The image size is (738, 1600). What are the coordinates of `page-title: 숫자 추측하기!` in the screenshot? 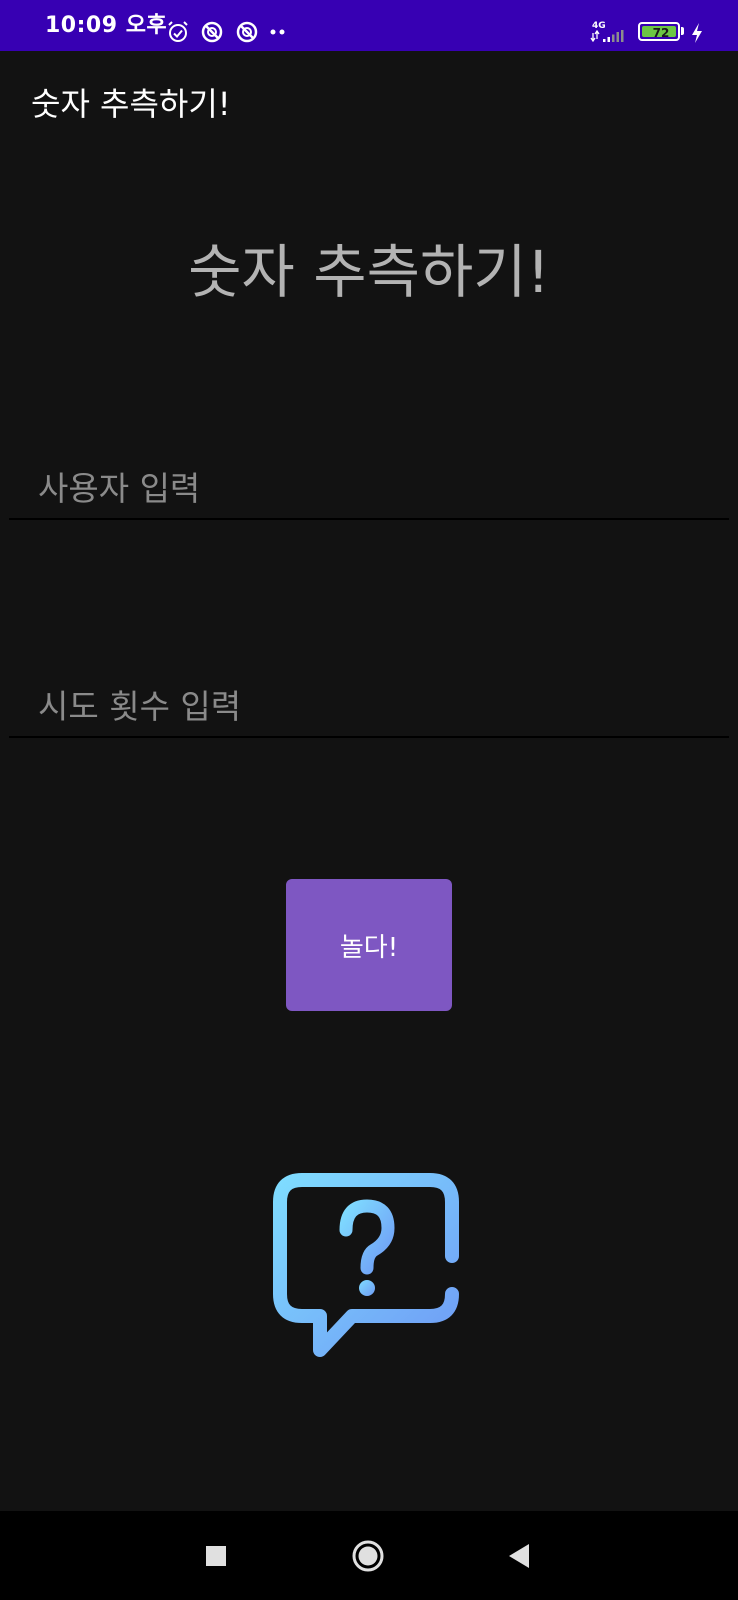 It's located at (369, 272).